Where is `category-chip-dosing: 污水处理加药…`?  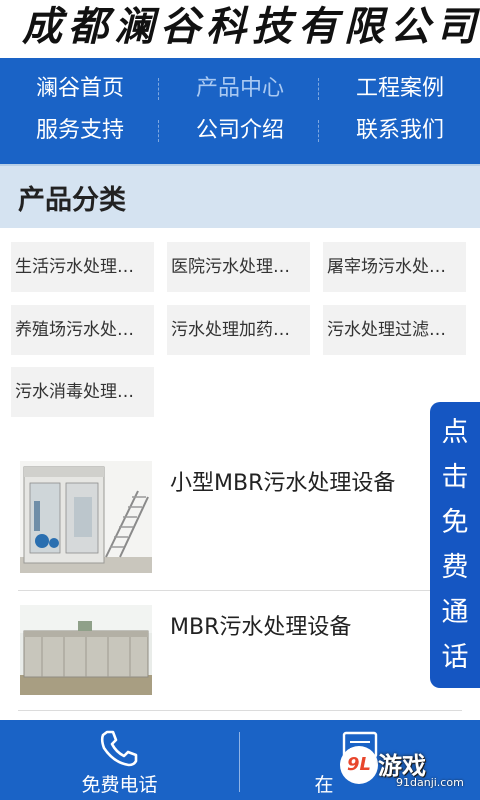 category-chip-dosing: 污水处理加药… is located at coordinates (238, 330).